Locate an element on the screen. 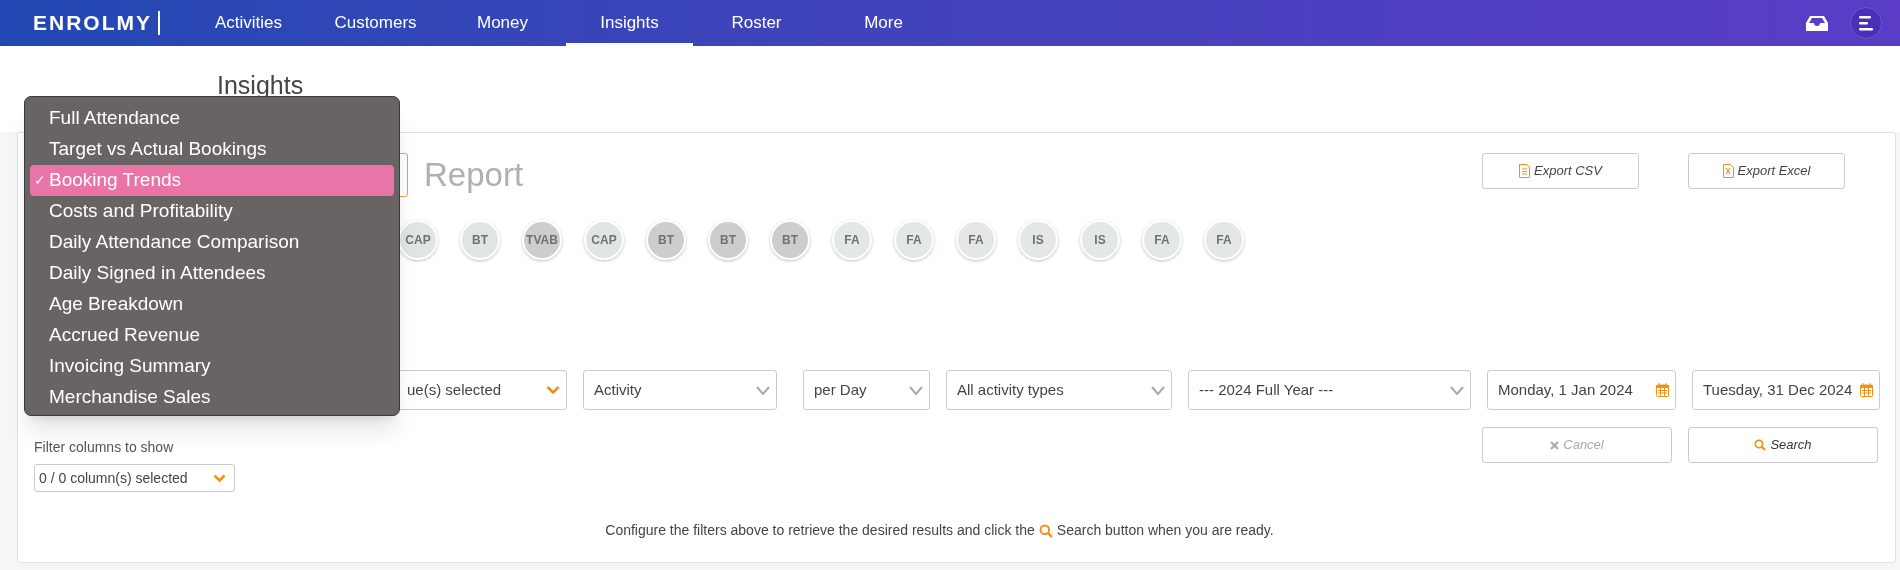 Image resolution: width=1900 pixels, height=570 pixels. nav-tab: Activities is located at coordinates (248, 23).